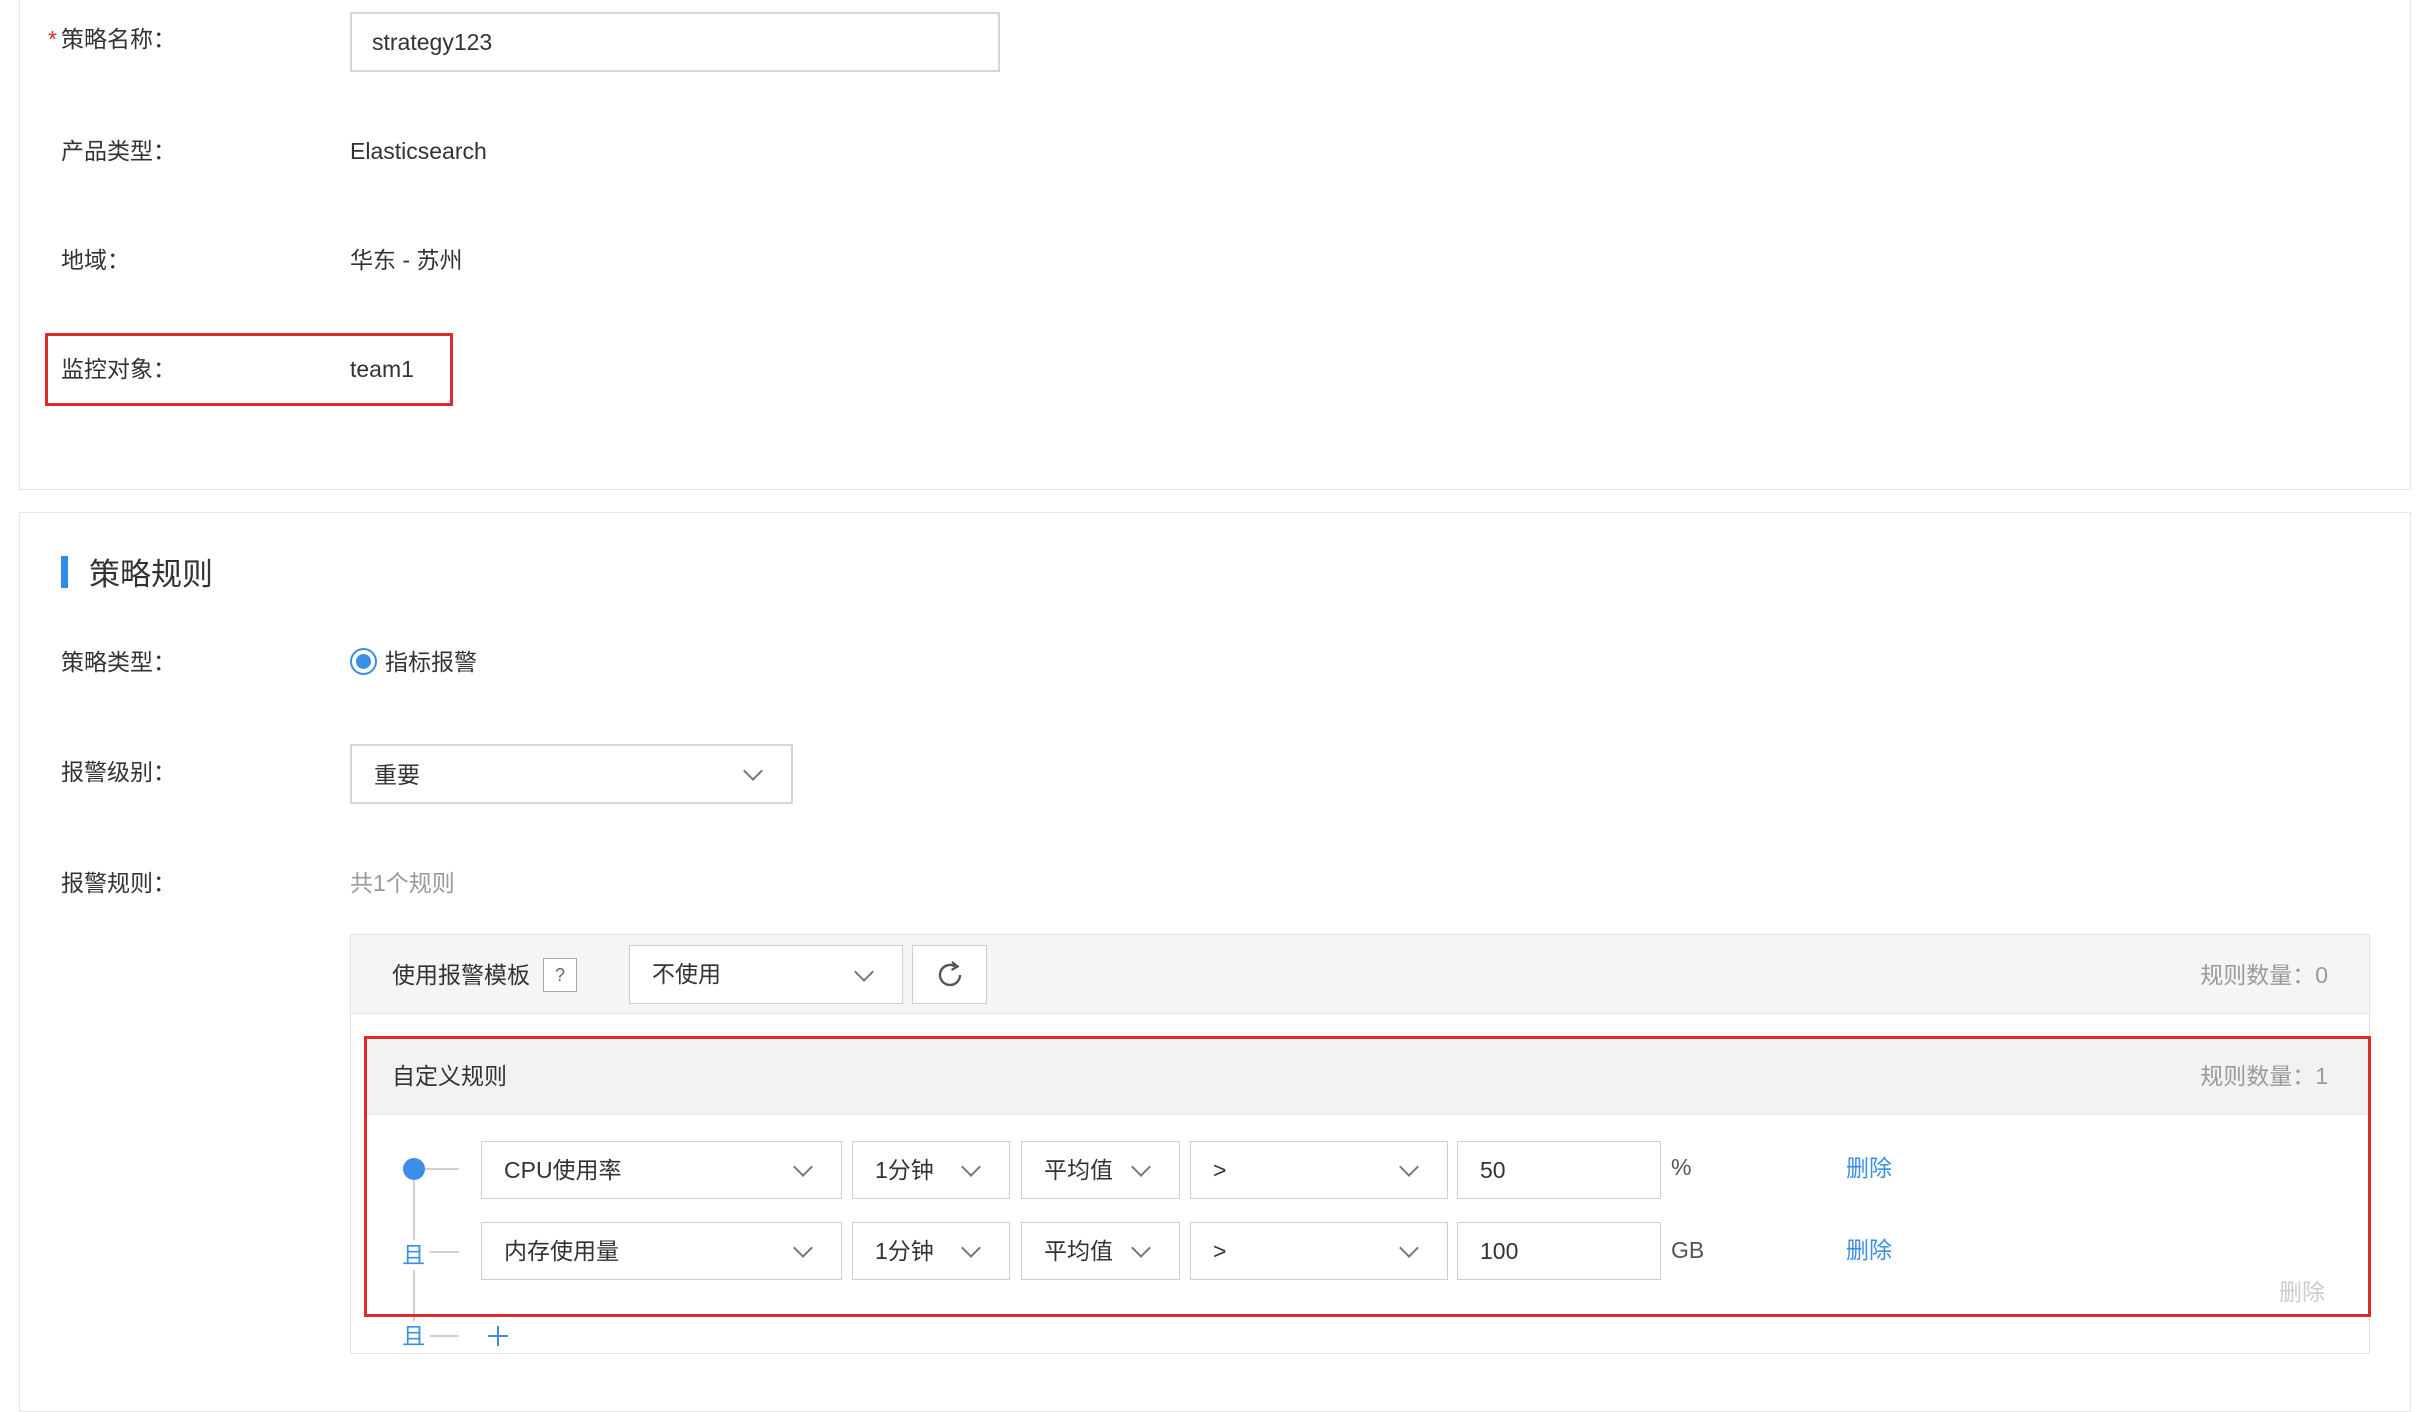  What do you see at coordinates (414, 1169) in the screenshot?
I see `condition-root-dot` at bounding box center [414, 1169].